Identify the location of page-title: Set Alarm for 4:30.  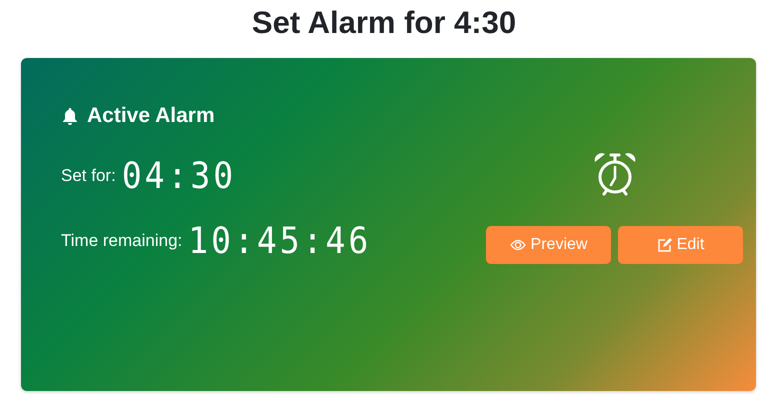
(384, 23).